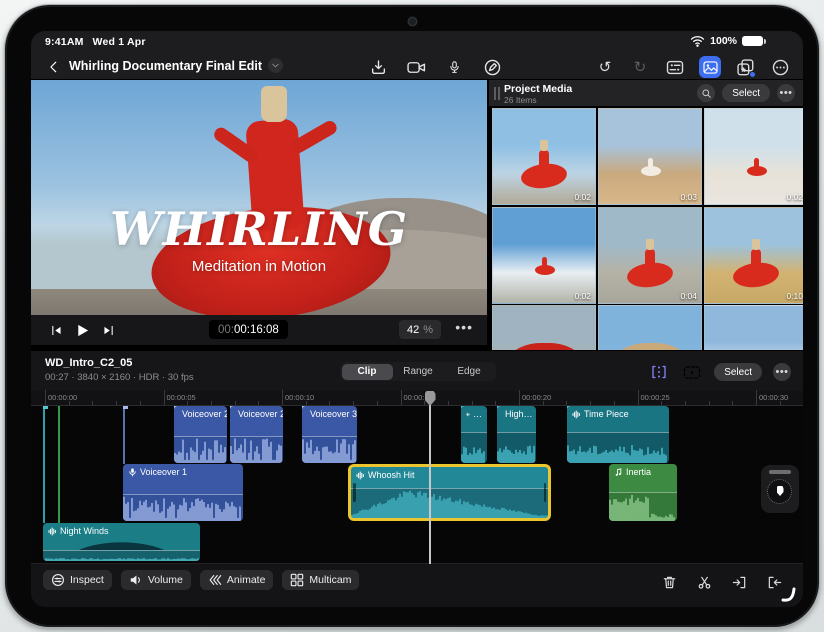  What do you see at coordinates (492, 67) in the screenshot?
I see `pencil-button` at bounding box center [492, 67].